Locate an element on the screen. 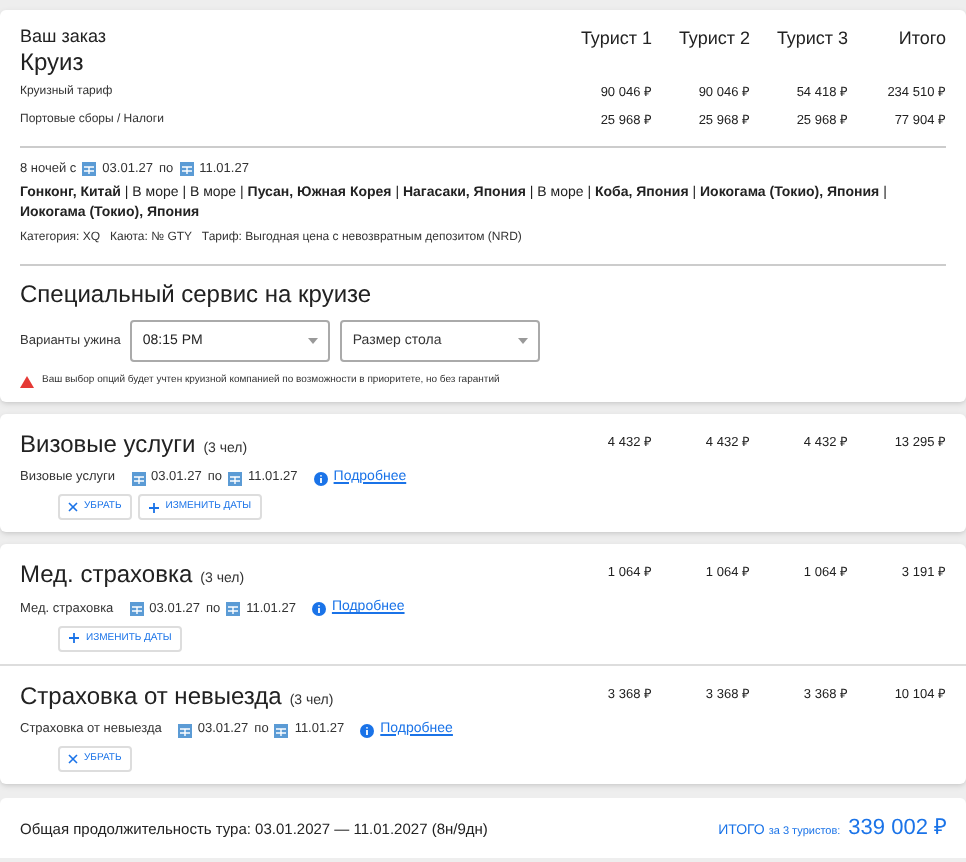  warning-icon is located at coordinates (27, 382).